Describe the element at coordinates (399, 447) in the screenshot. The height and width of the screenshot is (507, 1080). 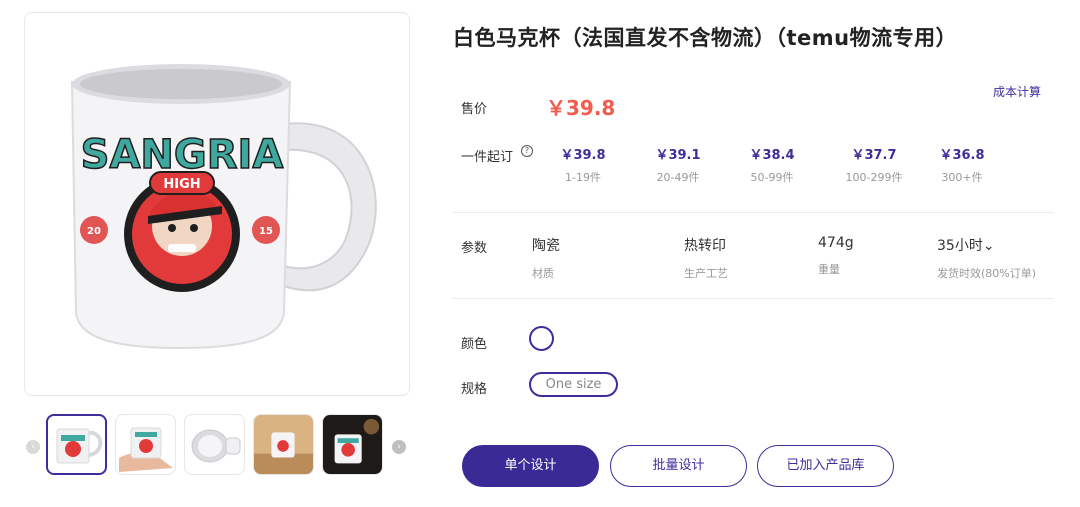
I see `chevron-right-icon: ›` at that location.